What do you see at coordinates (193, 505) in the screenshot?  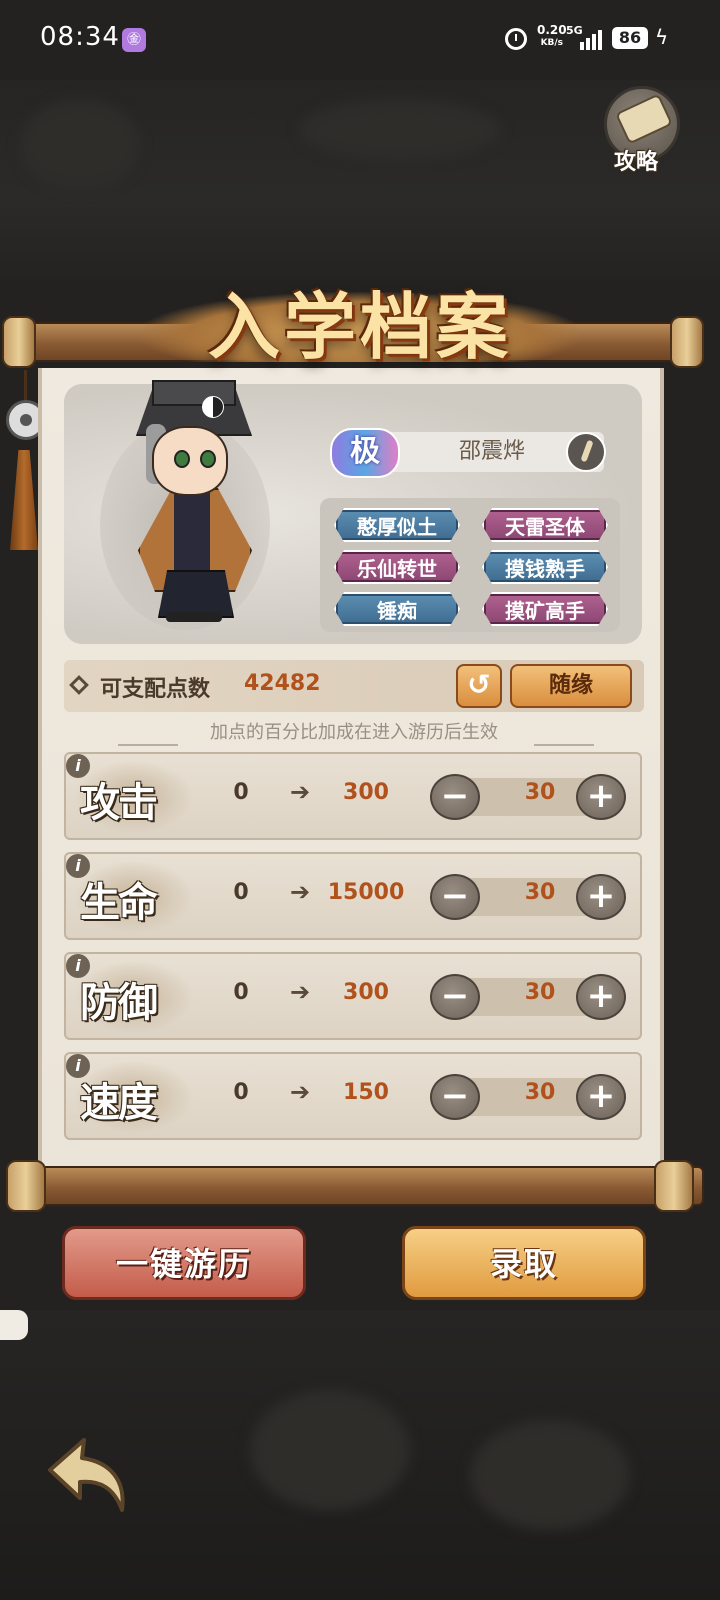 I see `character-portrait` at bounding box center [193, 505].